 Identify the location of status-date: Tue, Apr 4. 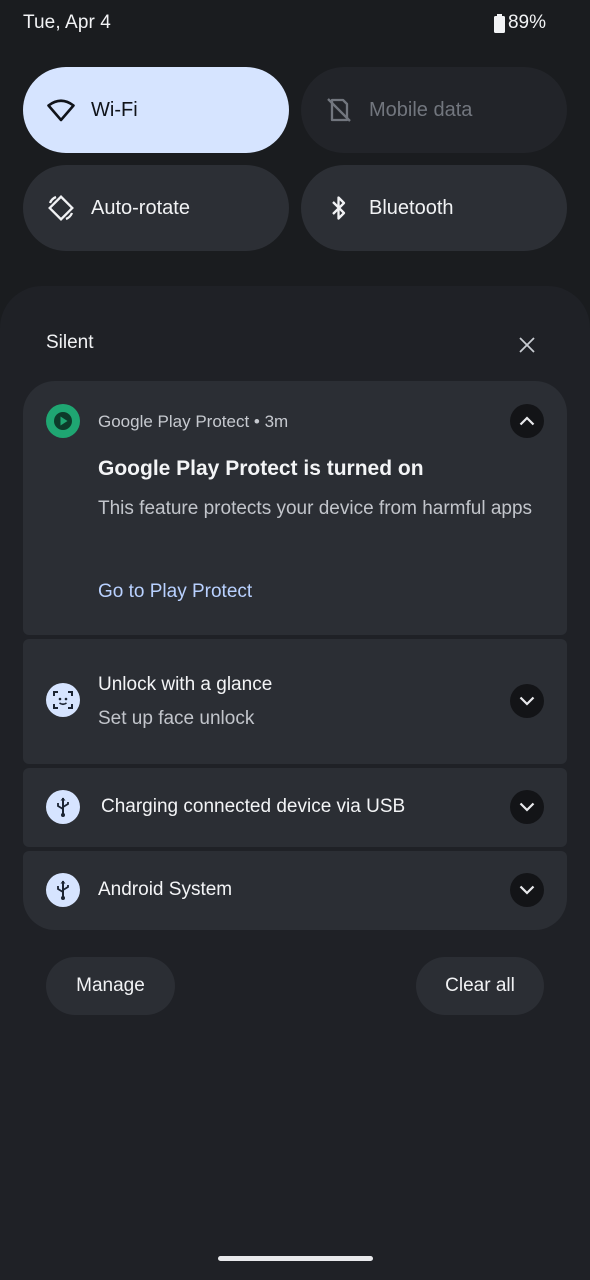
(67, 22).